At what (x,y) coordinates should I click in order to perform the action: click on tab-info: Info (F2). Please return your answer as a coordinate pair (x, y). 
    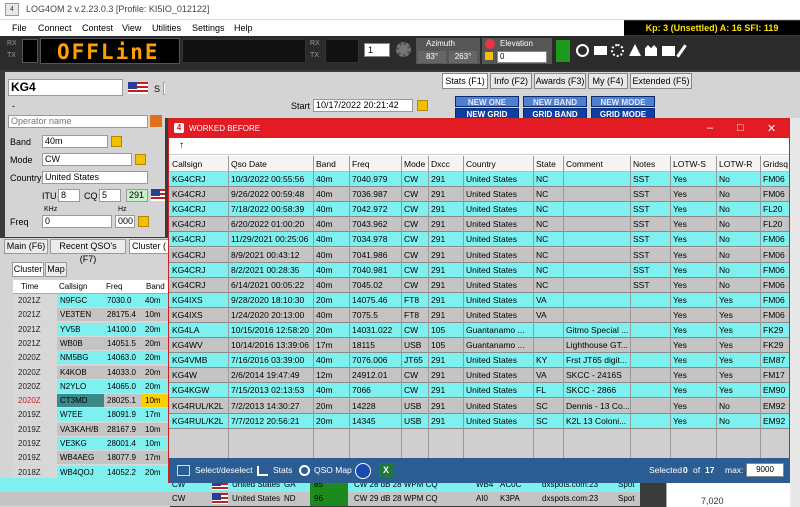
    Looking at the image, I should click on (511, 81).